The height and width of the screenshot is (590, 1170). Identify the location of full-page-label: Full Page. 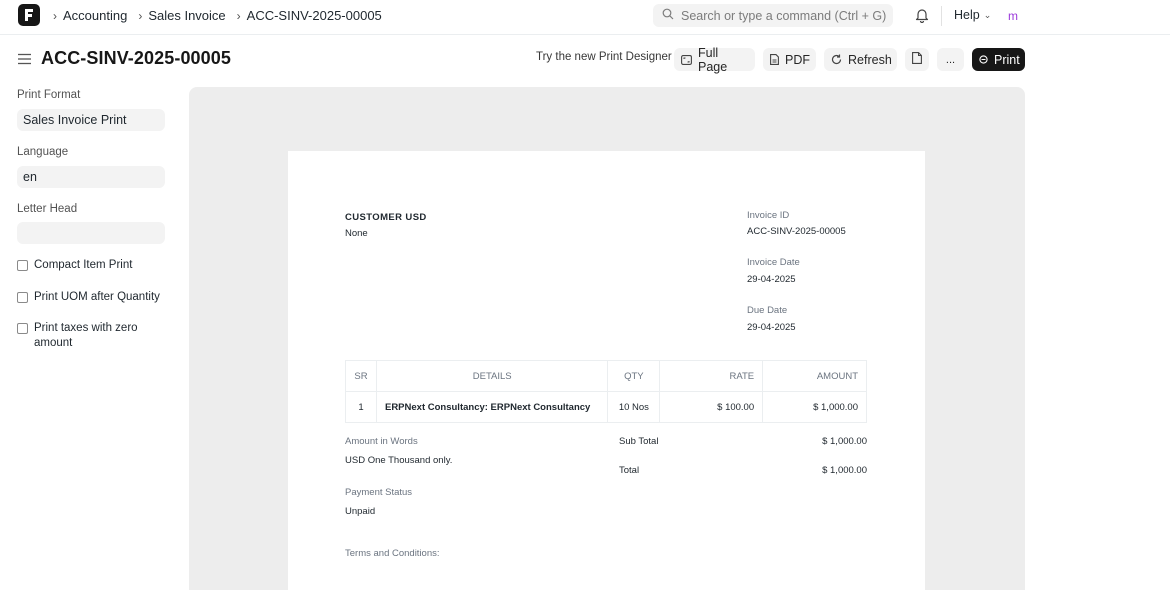
(713, 59).